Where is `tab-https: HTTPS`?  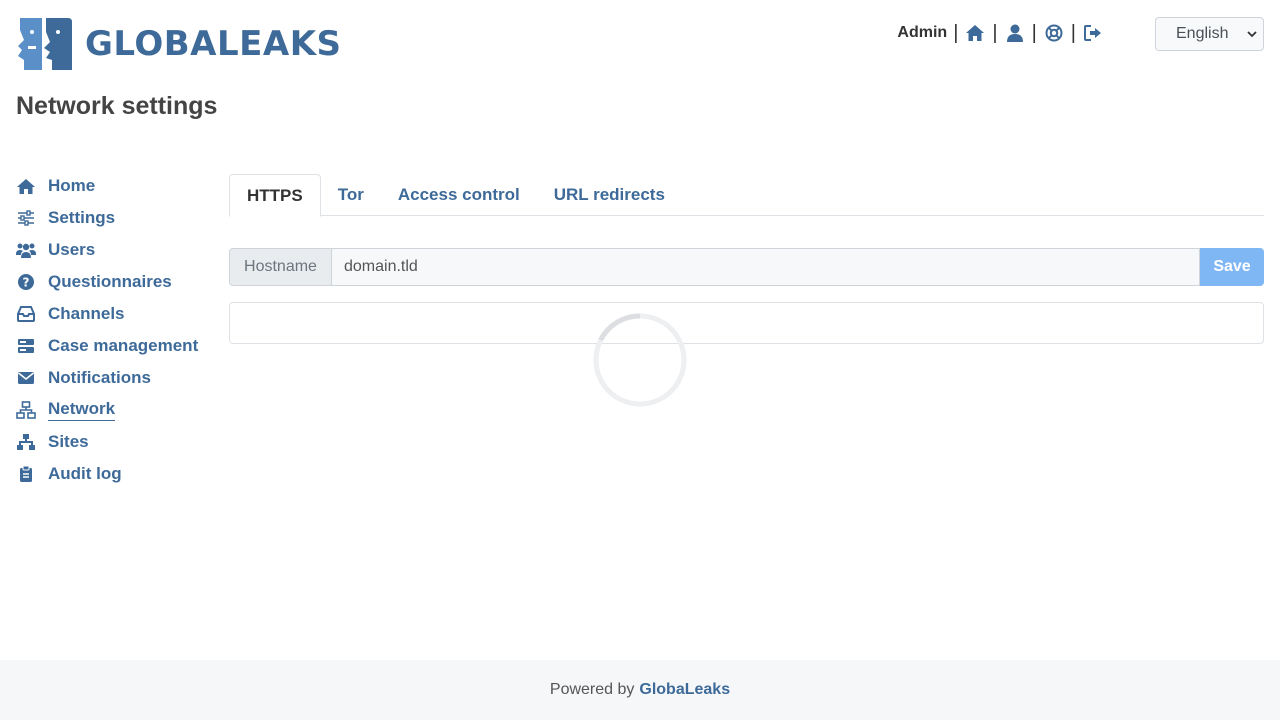
tab-https: HTTPS is located at coordinates (275, 195).